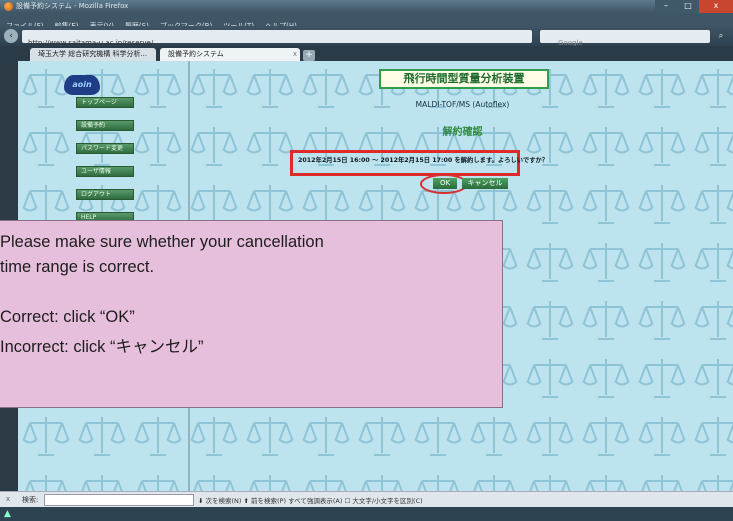 This screenshot has width=733, height=521. Describe the element at coordinates (366, 514) in the screenshot. I see `status-bar: ▲` at that location.